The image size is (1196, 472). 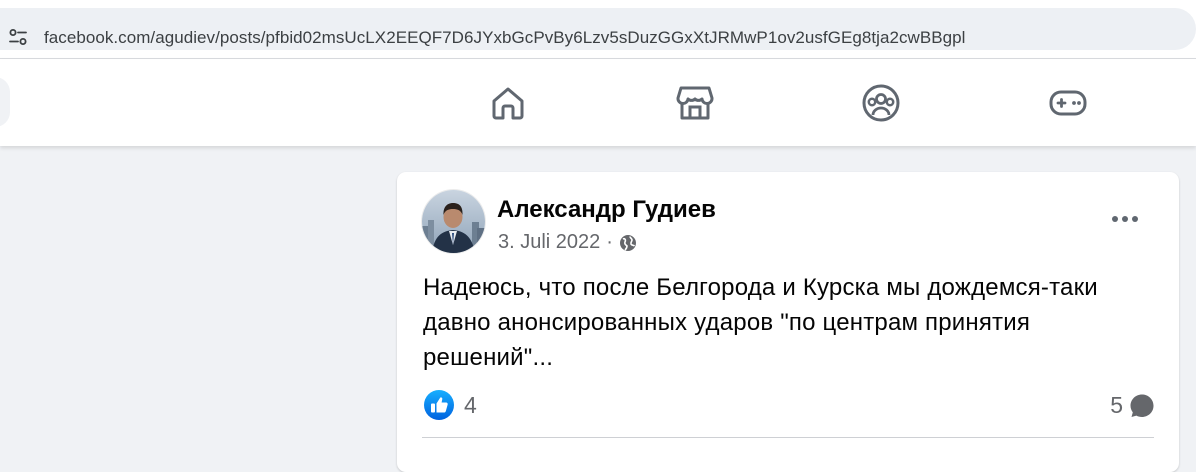 What do you see at coordinates (439, 405) in the screenshot?
I see `like-icon` at bounding box center [439, 405].